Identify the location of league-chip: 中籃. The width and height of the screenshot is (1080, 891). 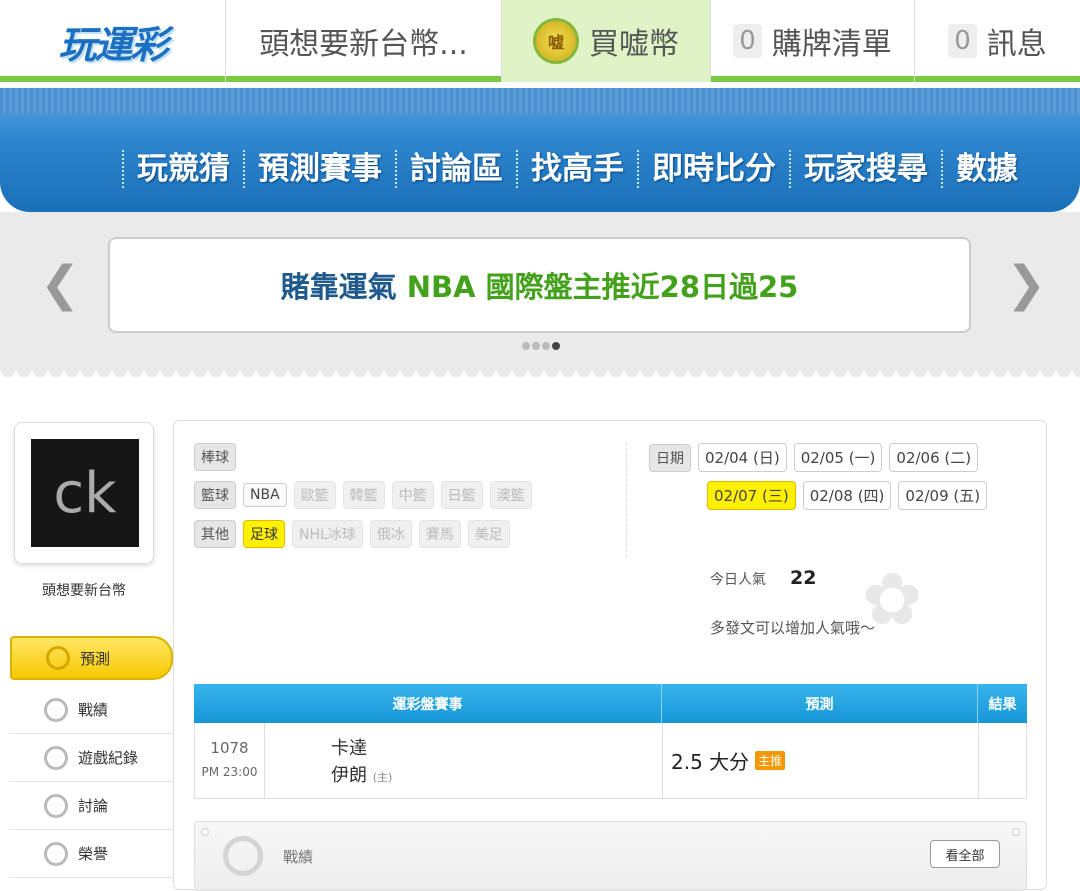
(412, 495).